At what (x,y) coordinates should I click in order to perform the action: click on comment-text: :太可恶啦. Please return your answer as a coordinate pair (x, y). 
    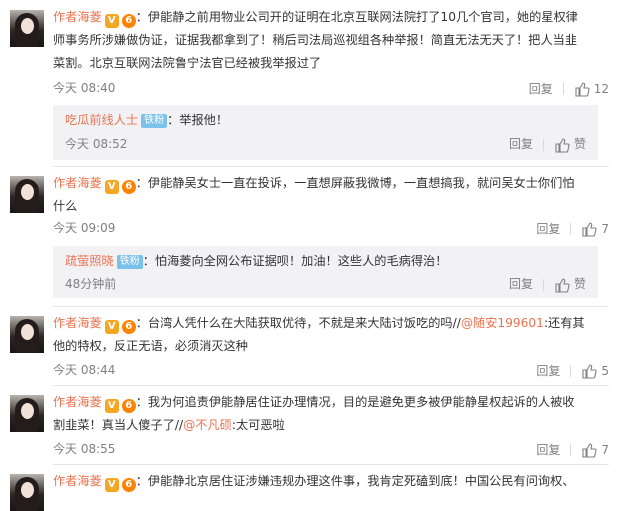
    Looking at the image, I should click on (258, 425).